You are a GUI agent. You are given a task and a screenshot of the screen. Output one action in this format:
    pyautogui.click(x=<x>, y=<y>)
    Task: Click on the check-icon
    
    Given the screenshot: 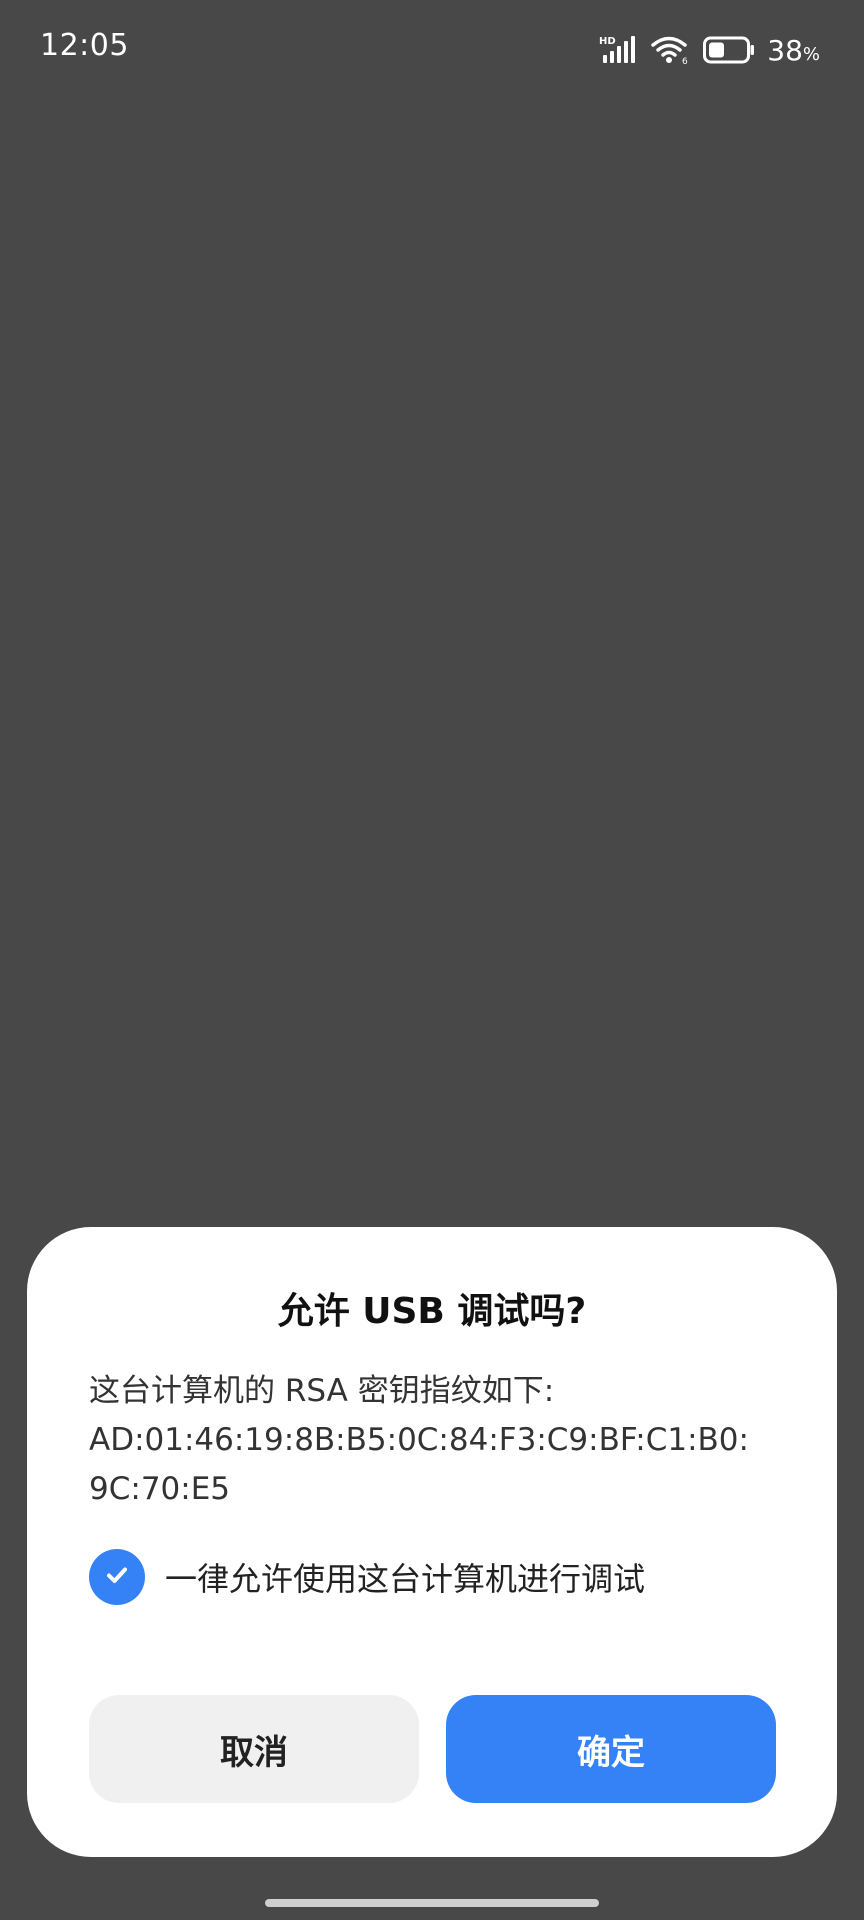 What is the action you would take?
    pyautogui.click(x=117, y=1577)
    